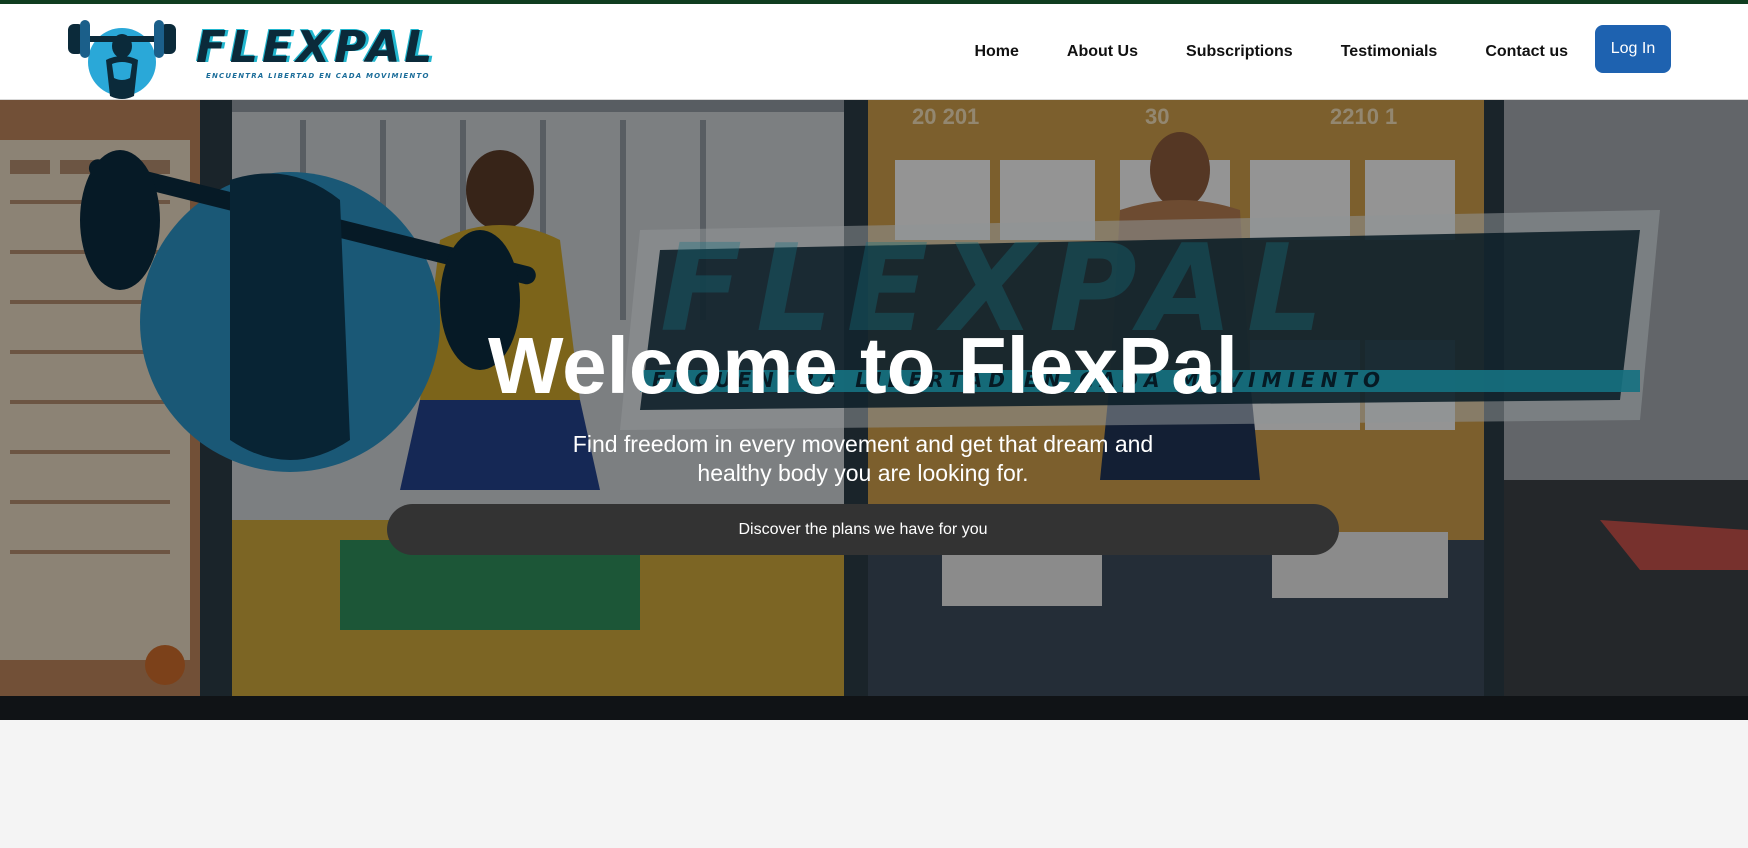 The height and width of the screenshot is (848, 1748). Describe the element at coordinates (996, 52) in the screenshot. I see `nav-home: Home` at that location.